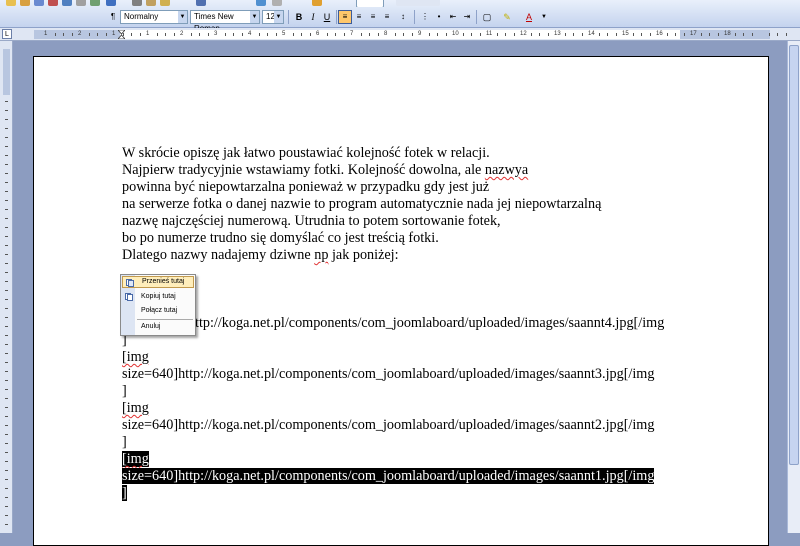 The width and height of the screenshot is (800, 546). I want to click on spelling-error: nazwya, so click(506, 170).